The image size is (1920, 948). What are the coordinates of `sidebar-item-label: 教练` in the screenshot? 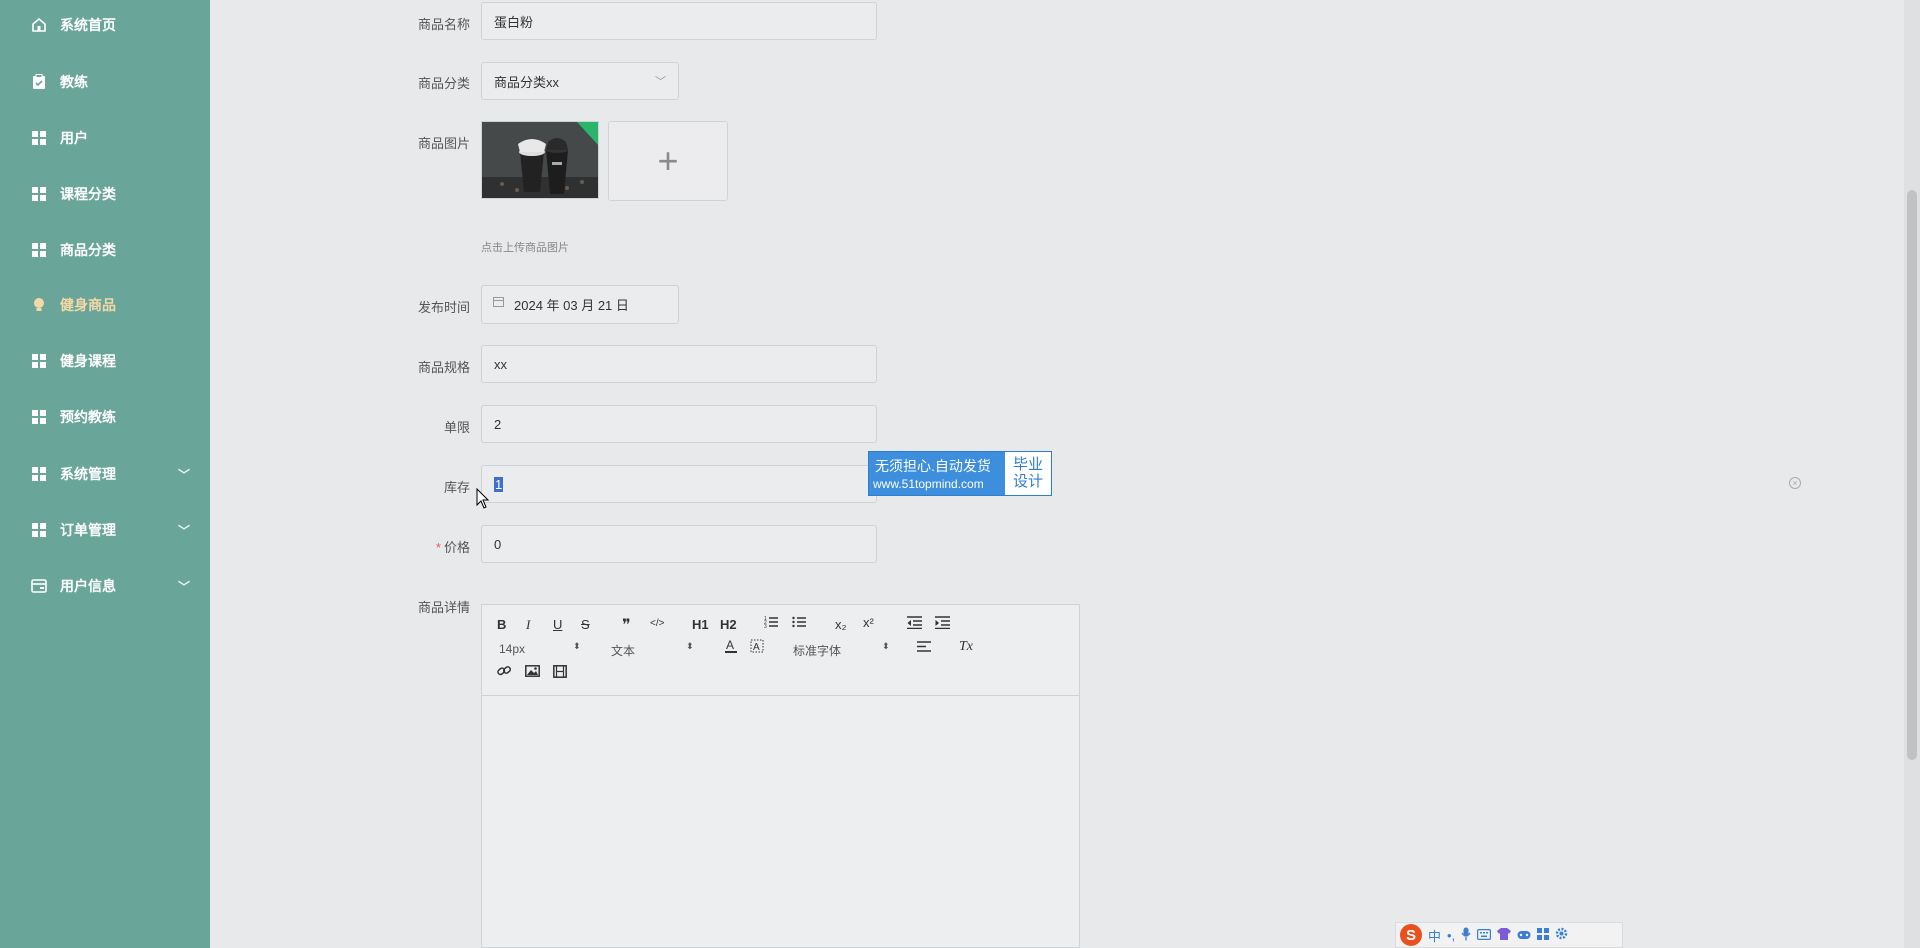 It's located at (74, 82).